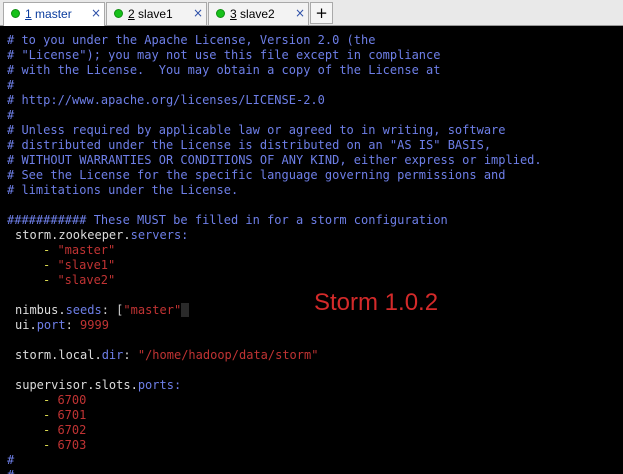  I want to click on nimbus-seeds-line: nimbus.seeds: ["master", so click(102, 310).